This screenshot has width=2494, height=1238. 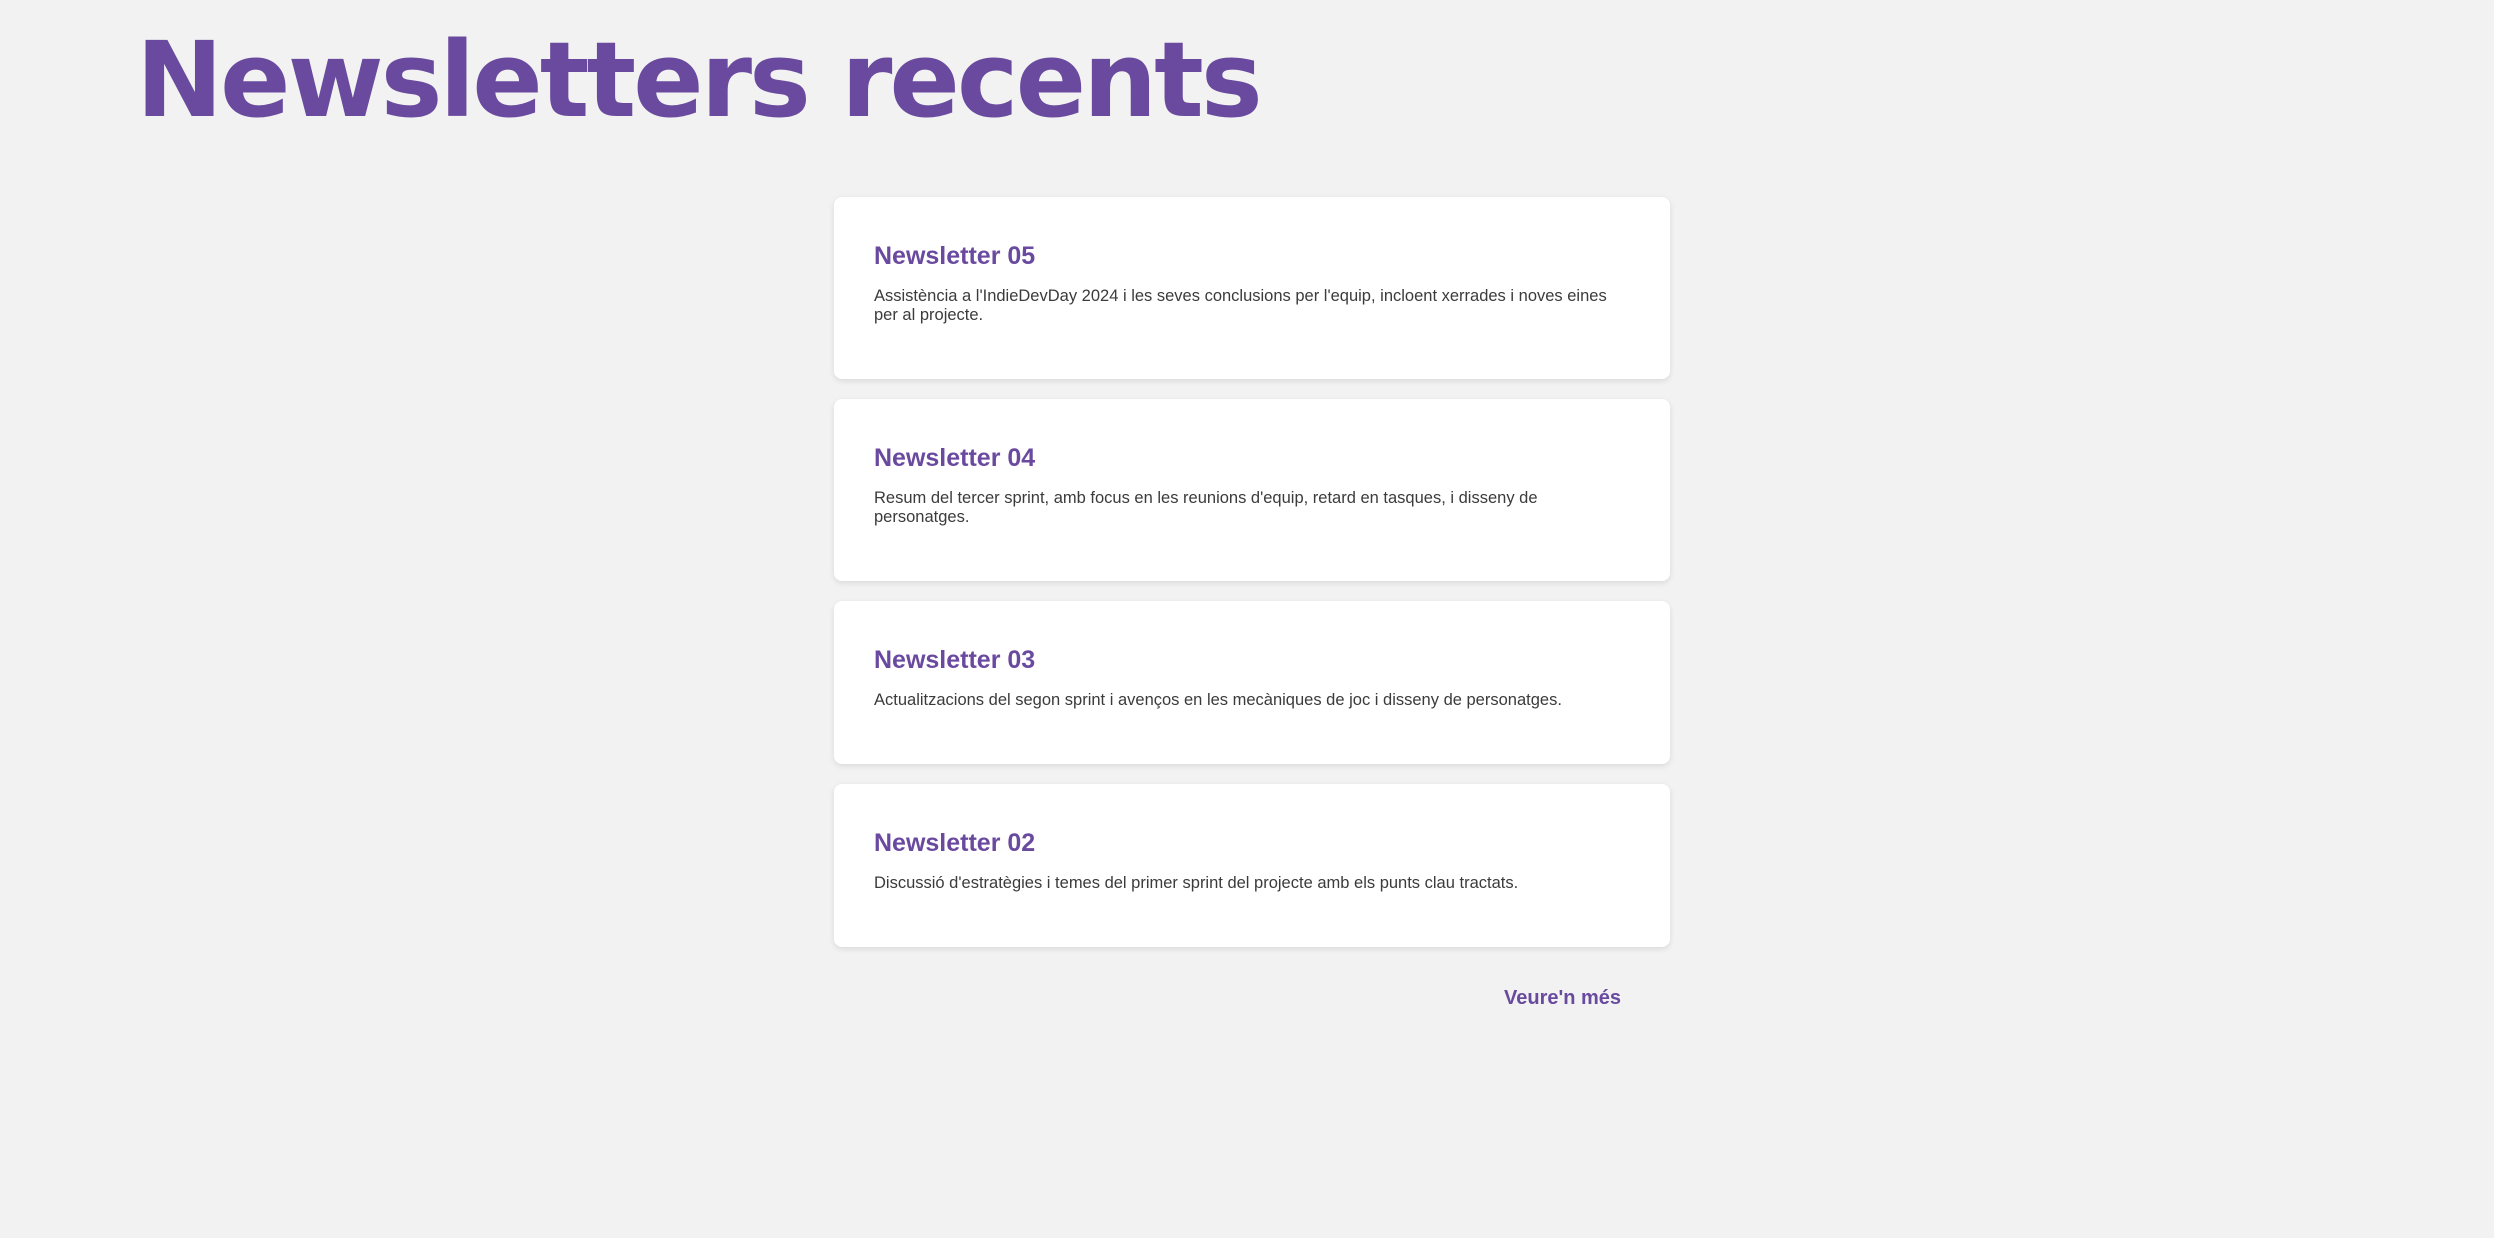 What do you see at coordinates (1252, 458) in the screenshot?
I see `newsletter-title: Newsletter 04` at bounding box center [1252, 458].